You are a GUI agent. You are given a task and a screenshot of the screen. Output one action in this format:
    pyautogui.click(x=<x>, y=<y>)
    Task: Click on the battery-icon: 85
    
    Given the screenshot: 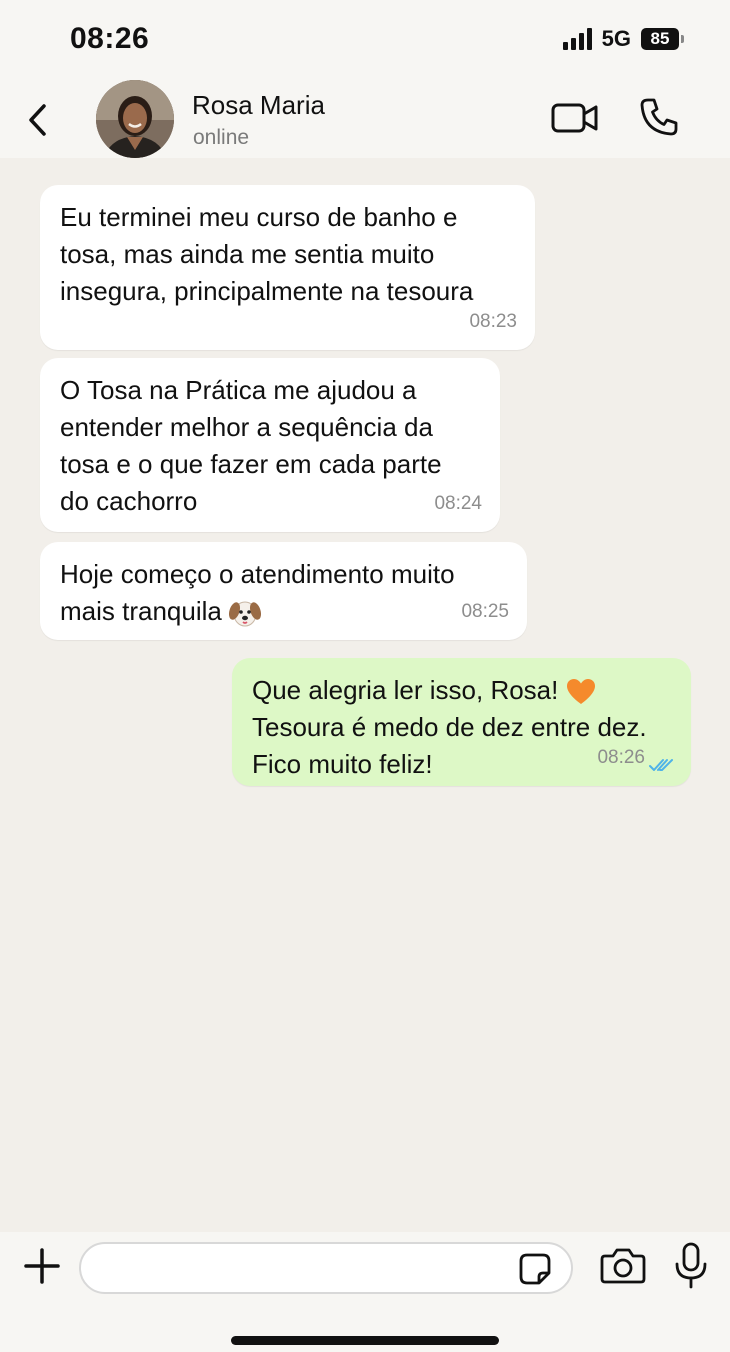 What is the action you would take?
    pyautogui.click(x=662, y=39)
    